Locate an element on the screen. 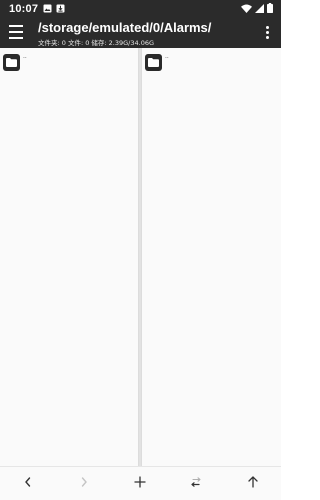  forward-button is located at coordinates (84, 483).